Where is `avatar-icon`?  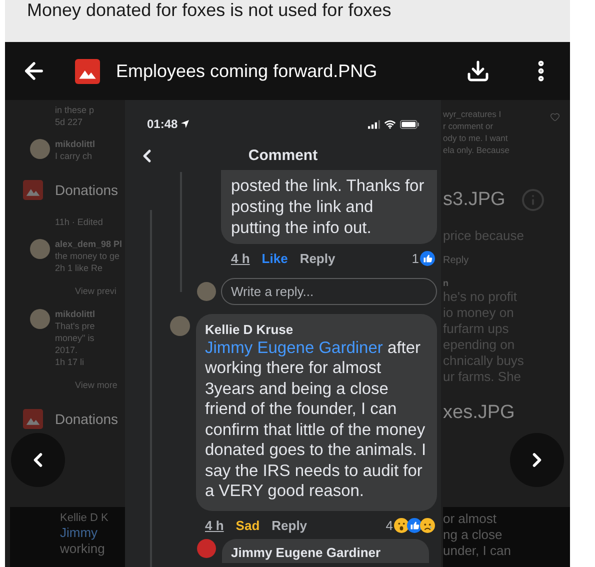
avatar-icon is located at coordinates (206, 548).